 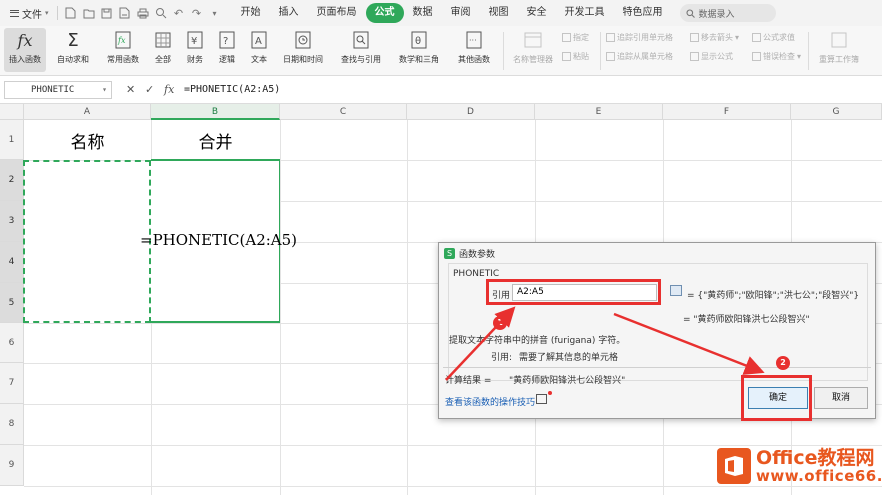 I want to click on redo-icon: ↷, so click(x=197, y=13).